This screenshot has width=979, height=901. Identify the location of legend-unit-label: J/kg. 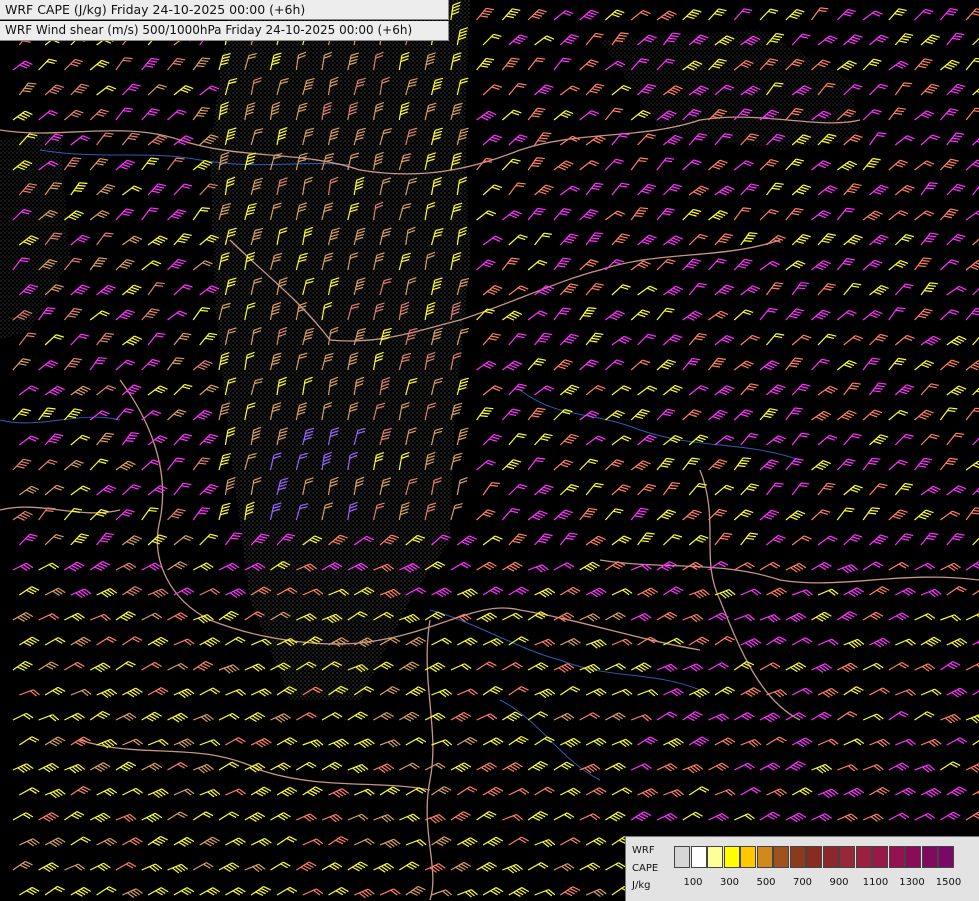
(641, 885).